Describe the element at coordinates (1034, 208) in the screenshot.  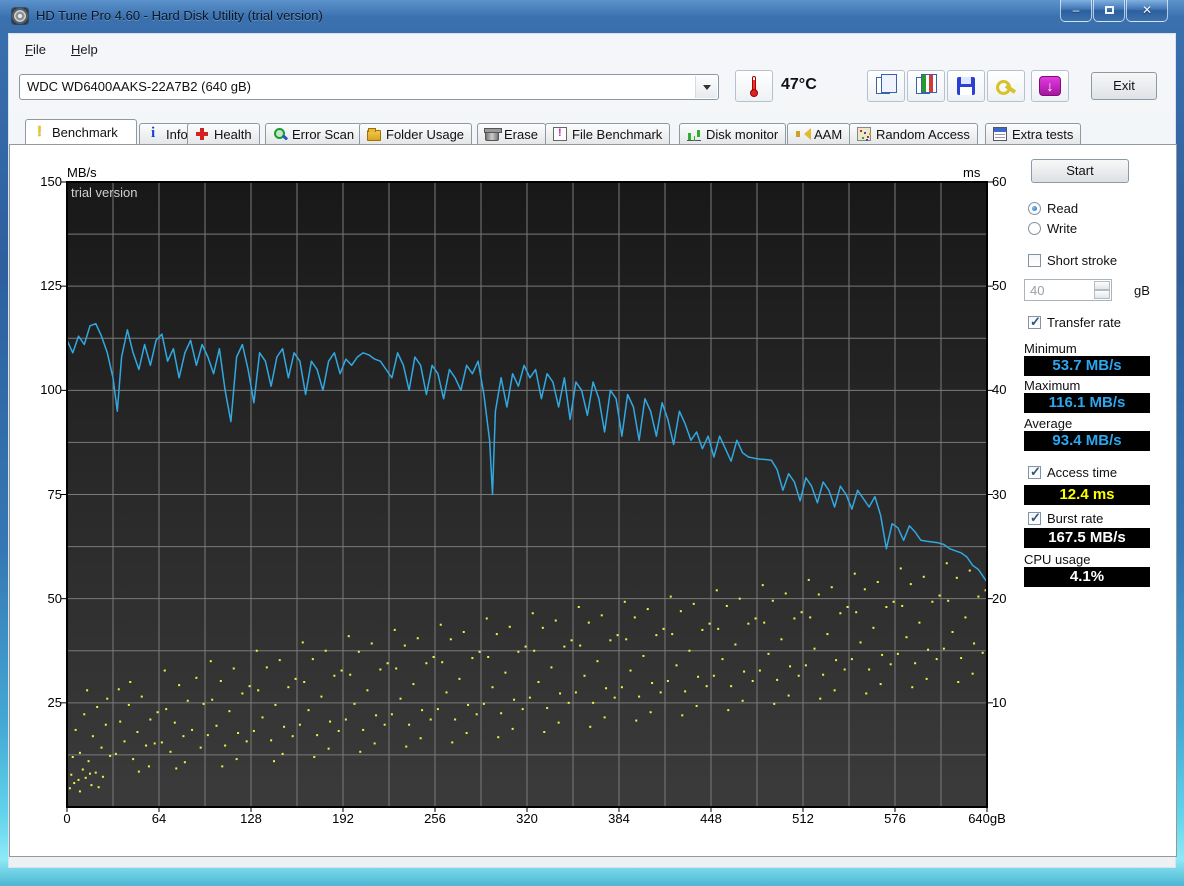
I see `radio-selected-icon` at that location.